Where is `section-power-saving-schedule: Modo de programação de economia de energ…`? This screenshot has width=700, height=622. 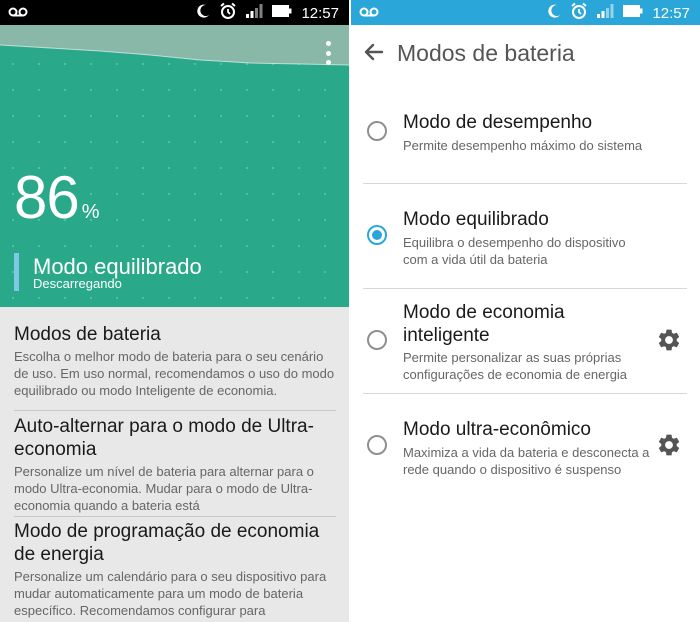 section-power-saving-schedule: Modo de programação de economia de energ… is located at coordinates (175, 571).